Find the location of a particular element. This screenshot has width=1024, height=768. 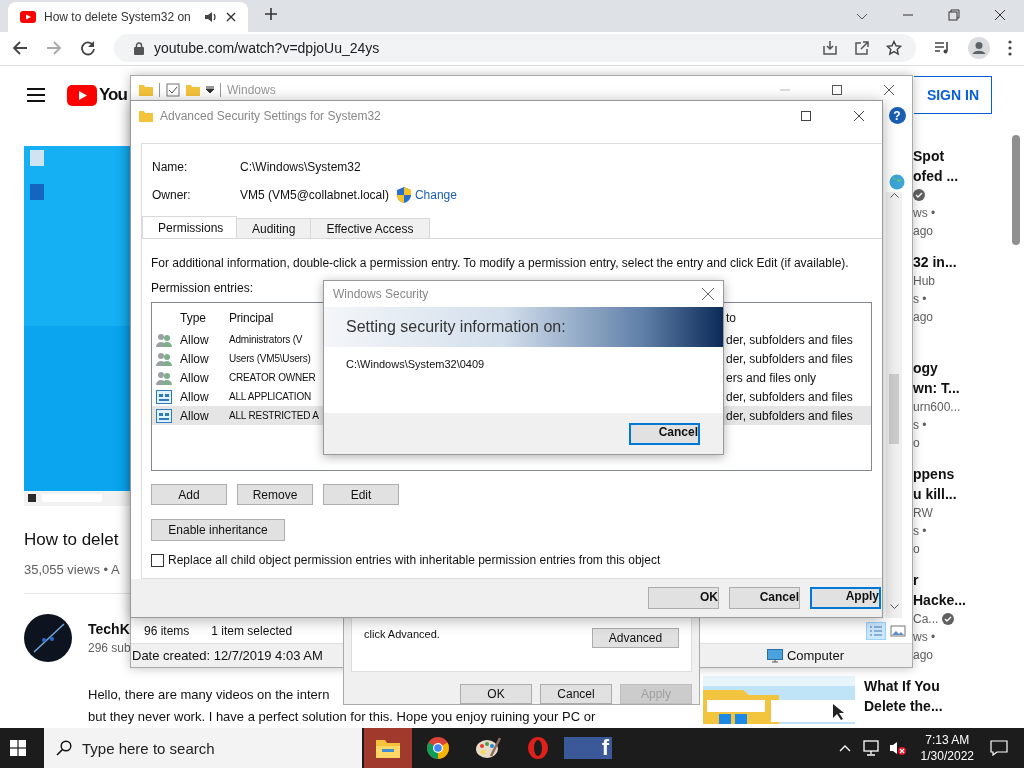

social-logo-icon: f is located at coordinates (588, 748).